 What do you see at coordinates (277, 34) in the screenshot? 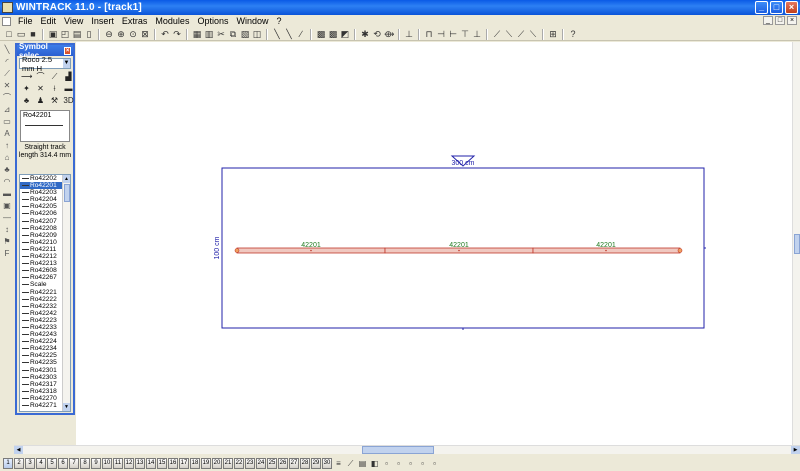
I see `track-a-icon: ╲` at bounding box center [277, 34].